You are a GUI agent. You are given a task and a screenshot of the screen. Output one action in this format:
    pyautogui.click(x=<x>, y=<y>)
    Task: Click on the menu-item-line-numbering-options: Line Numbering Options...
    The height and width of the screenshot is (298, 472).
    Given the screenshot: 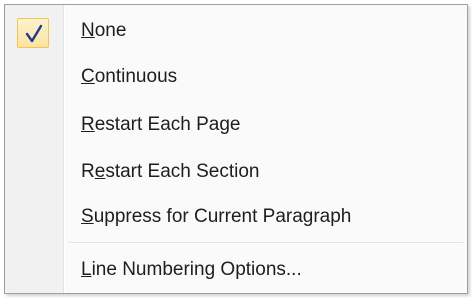 What is the action you would take?
    pyautogui.click(x=236, y=270)
    